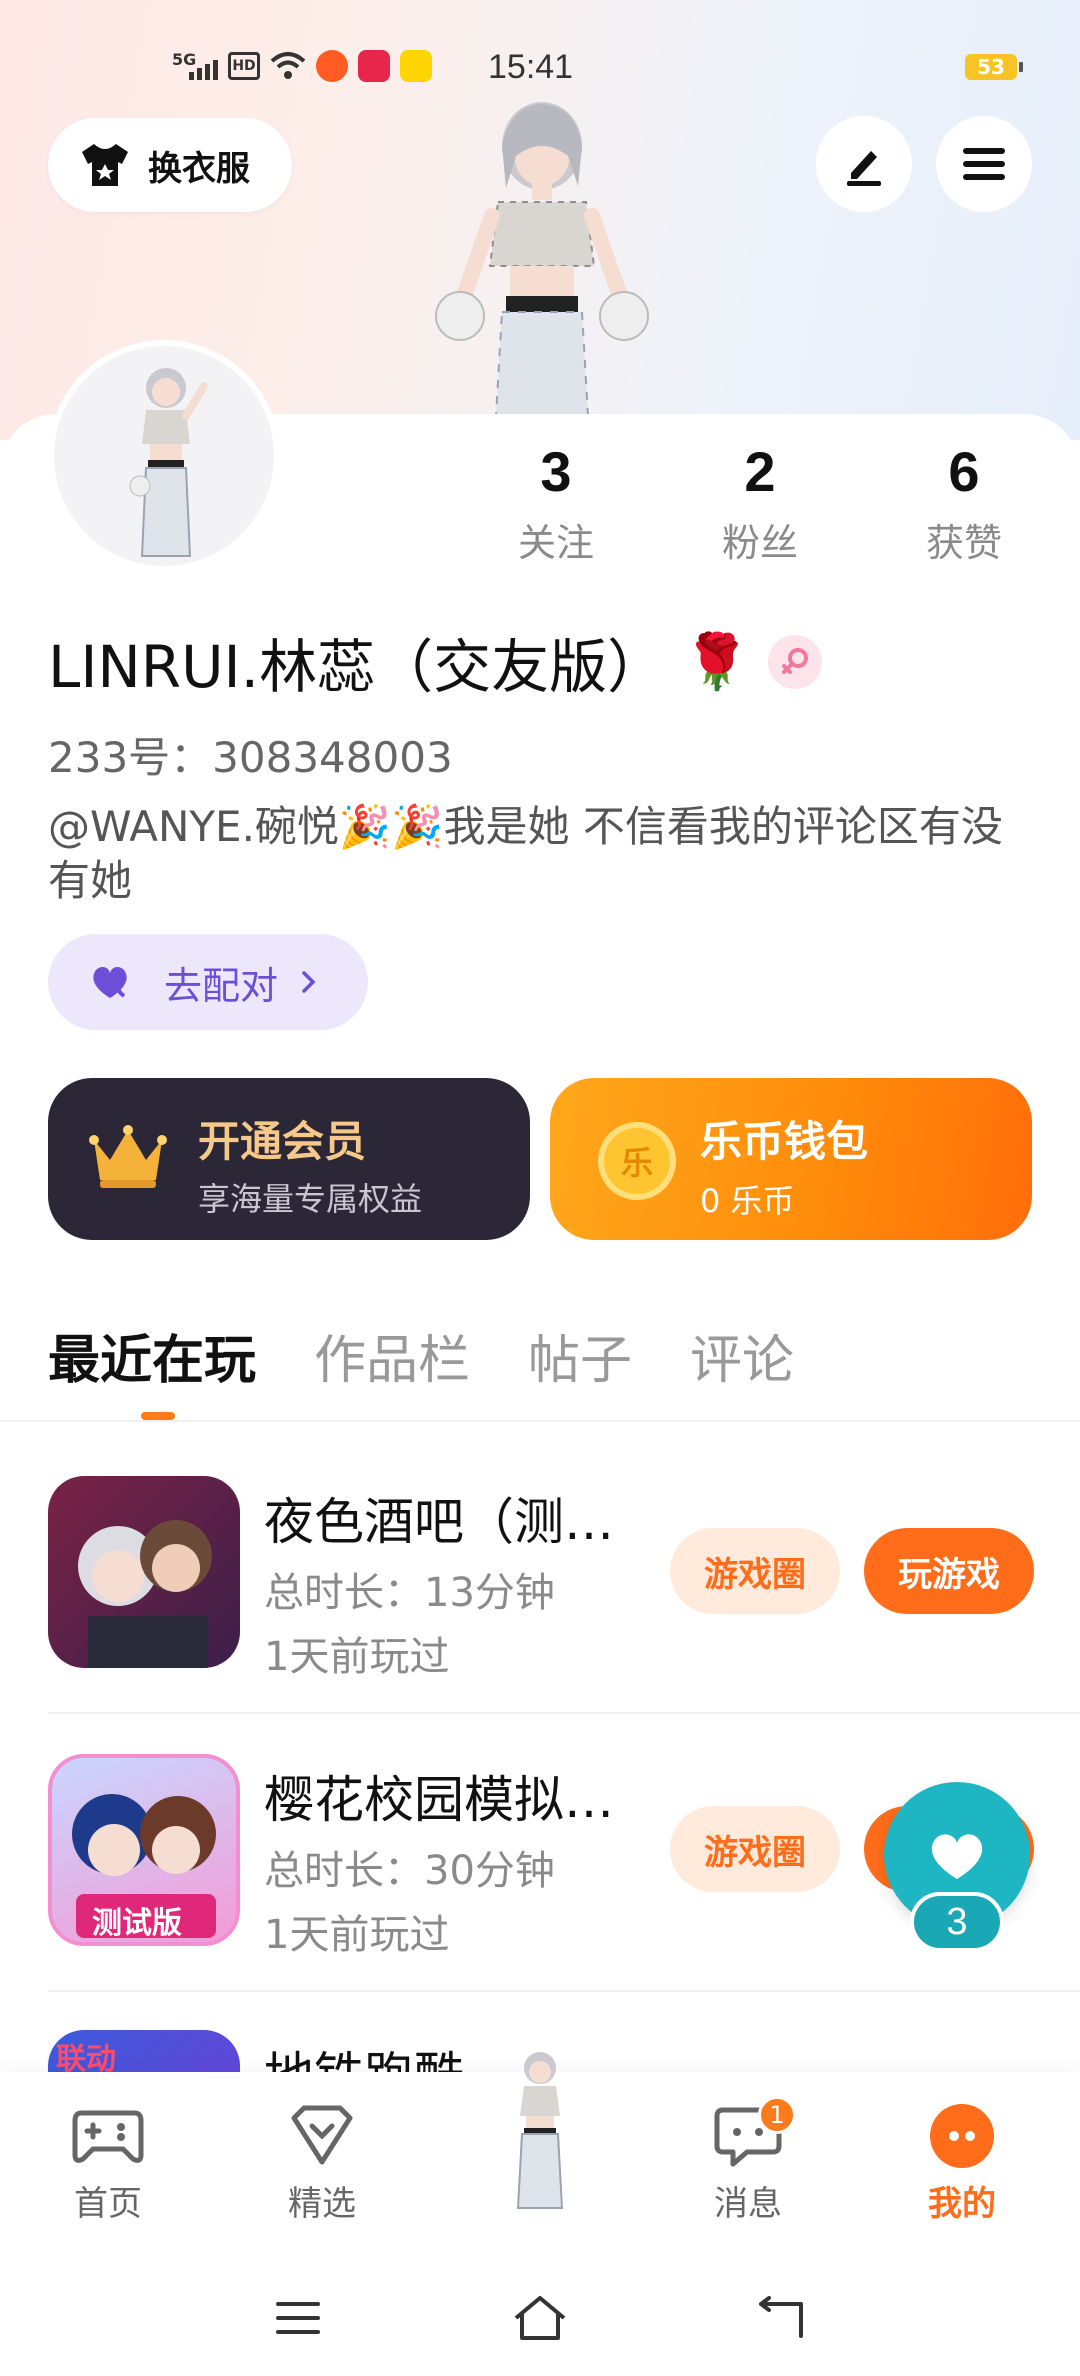  What do you see at coordinates (322, 2204) in the screenshot?
I see `nav-featured-label: 精选` at bounding box center [322, 2204].